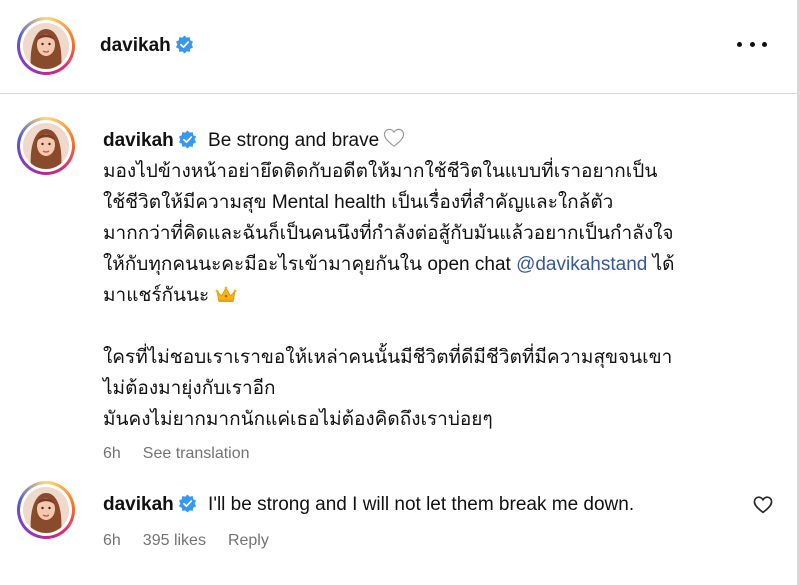  Describe the element at coordinates (294, 140) in the screenshot. I see `caption-title-text: Be strong and brave` at that location.